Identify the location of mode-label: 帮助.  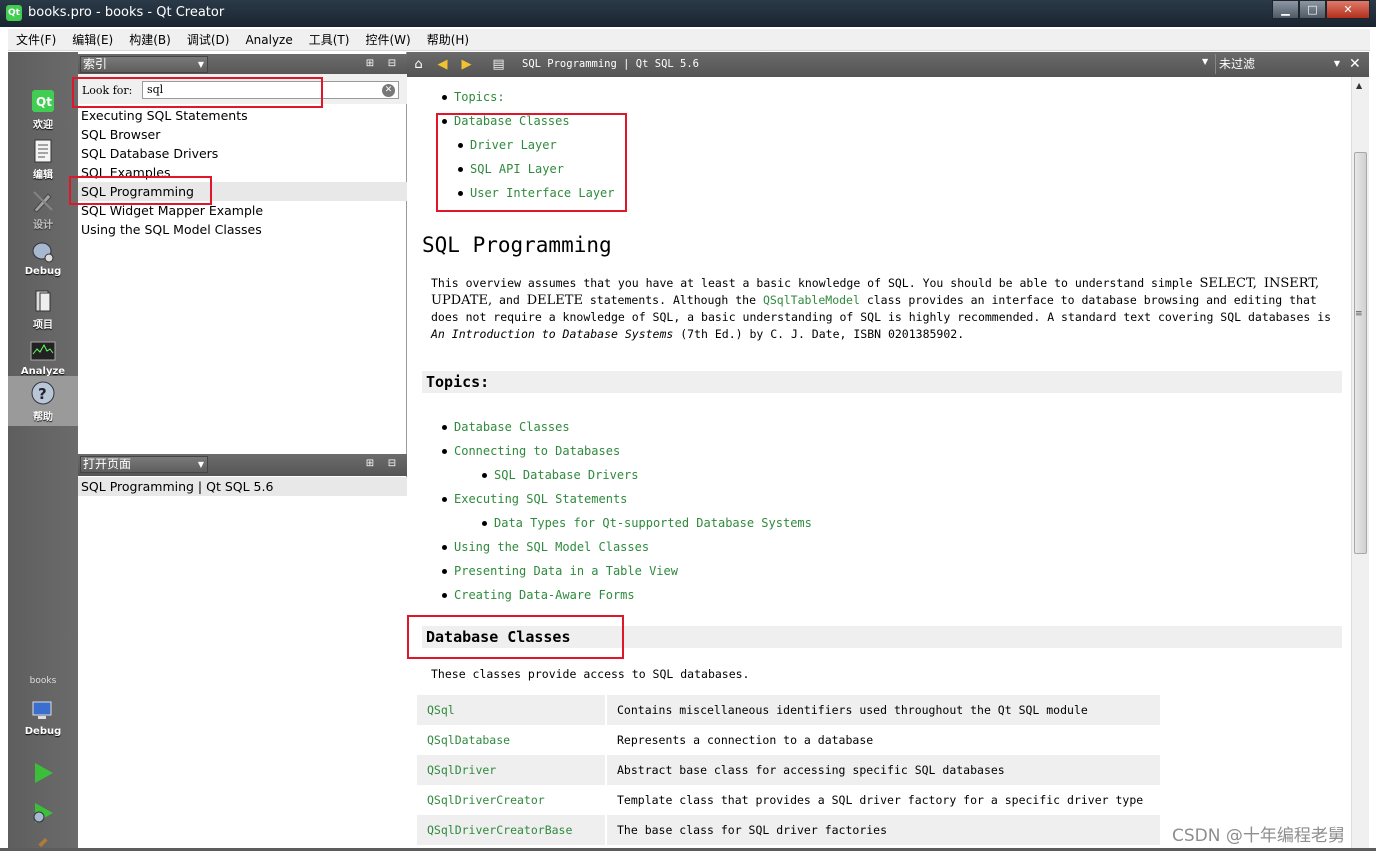
(43, 417).